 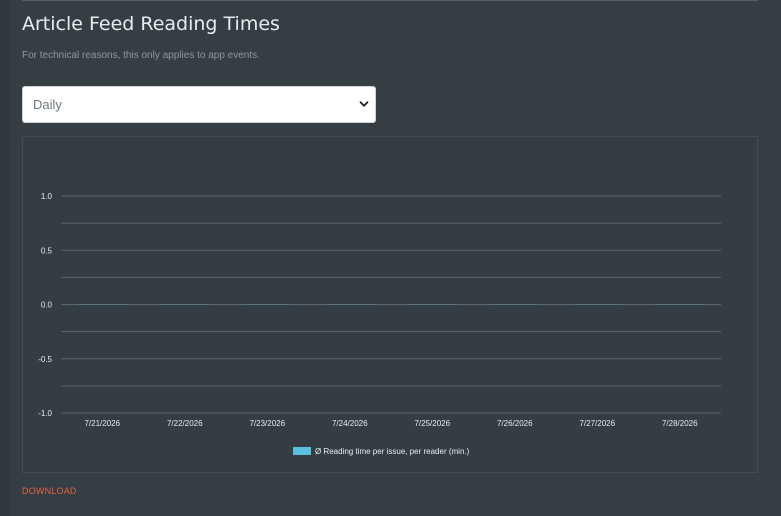 I want to click on divider, so click(x=390, y=0).